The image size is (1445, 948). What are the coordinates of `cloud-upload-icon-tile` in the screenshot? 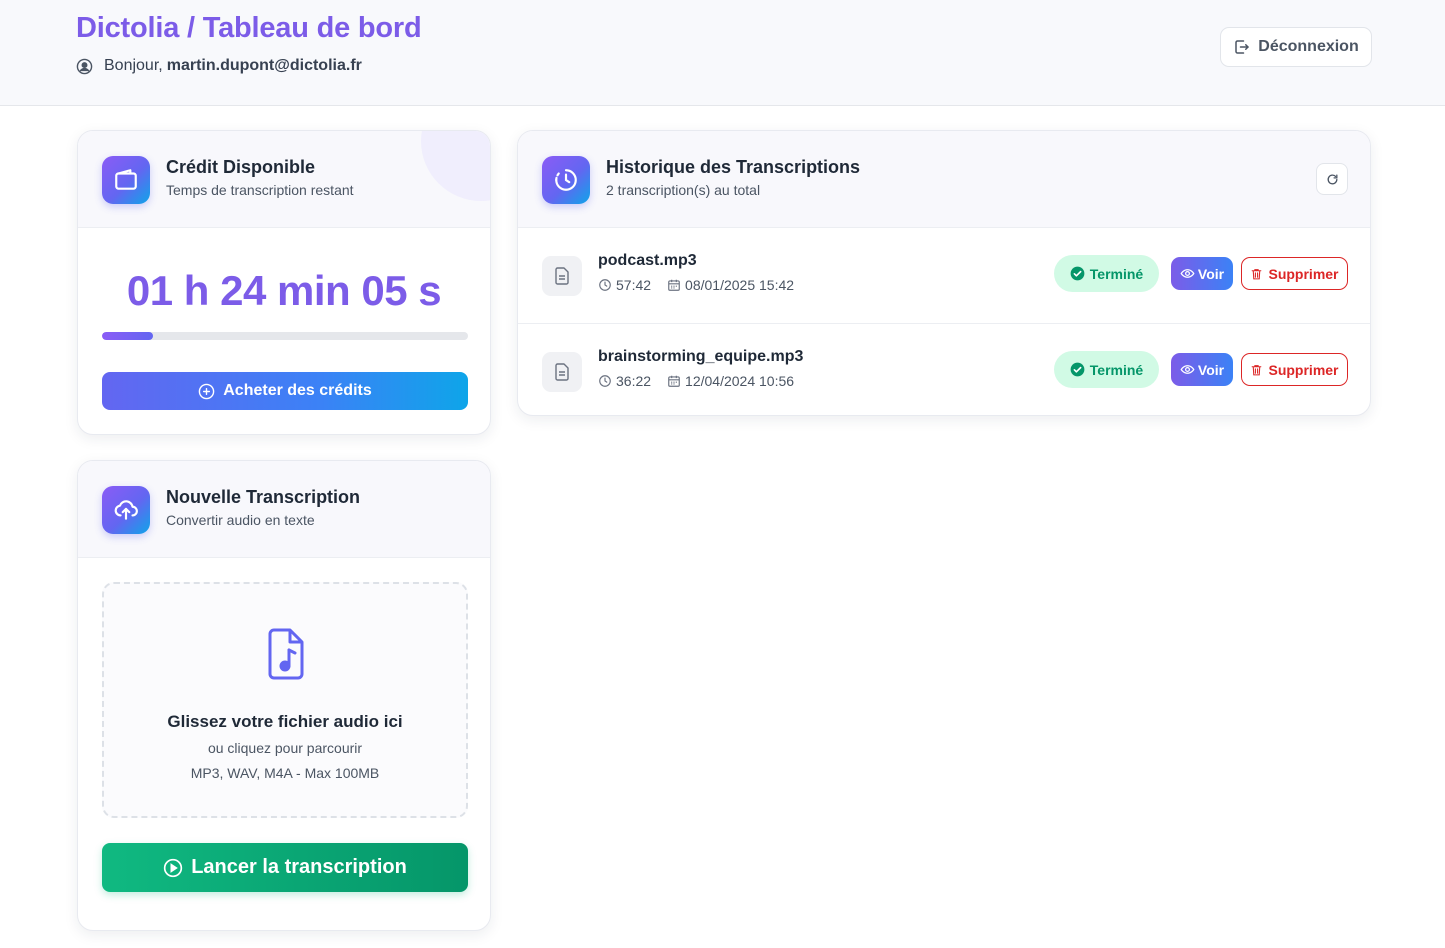 It's located at (126, 510).